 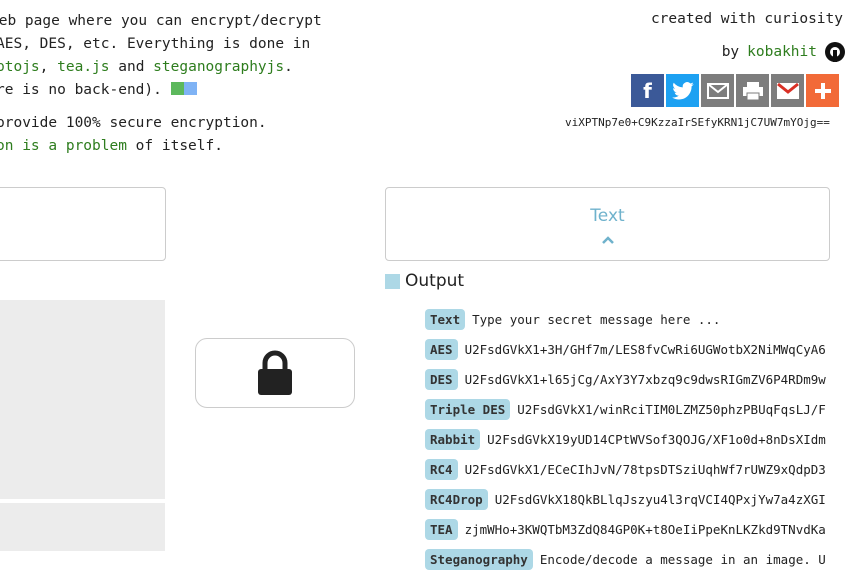 I want to click on email-icon, so click(x=717, y=90).